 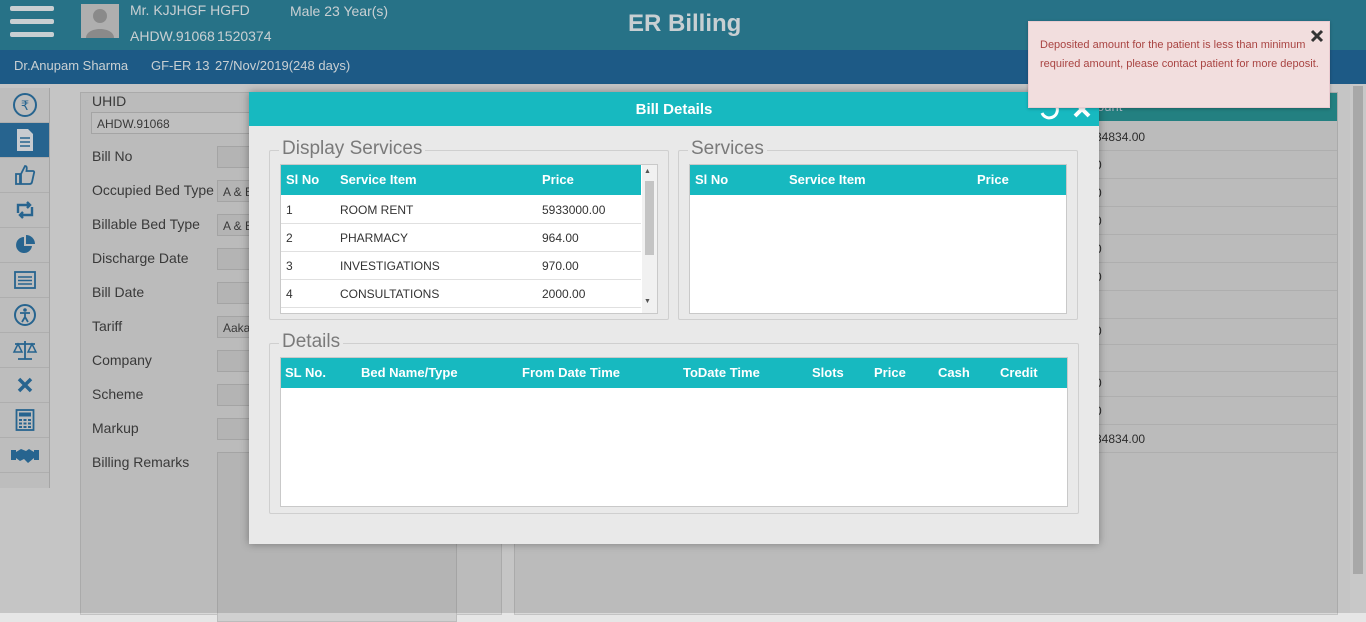 I want to click on close-icon, so click(x=1317, y=38).